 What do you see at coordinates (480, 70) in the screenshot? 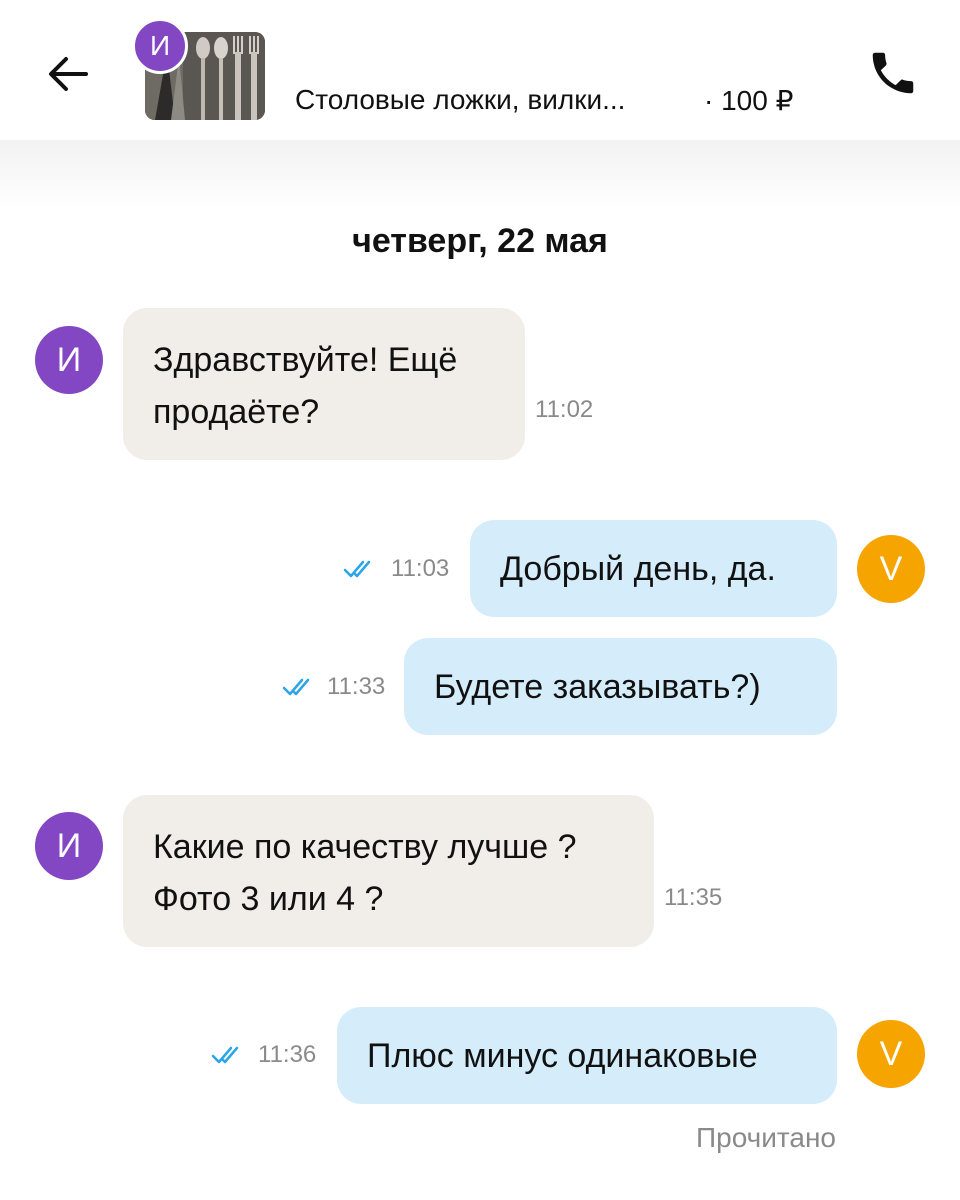
I see `chat-header: И Столовые ложки, вилки... · 100 ₽` at bounding box center [480, 70].